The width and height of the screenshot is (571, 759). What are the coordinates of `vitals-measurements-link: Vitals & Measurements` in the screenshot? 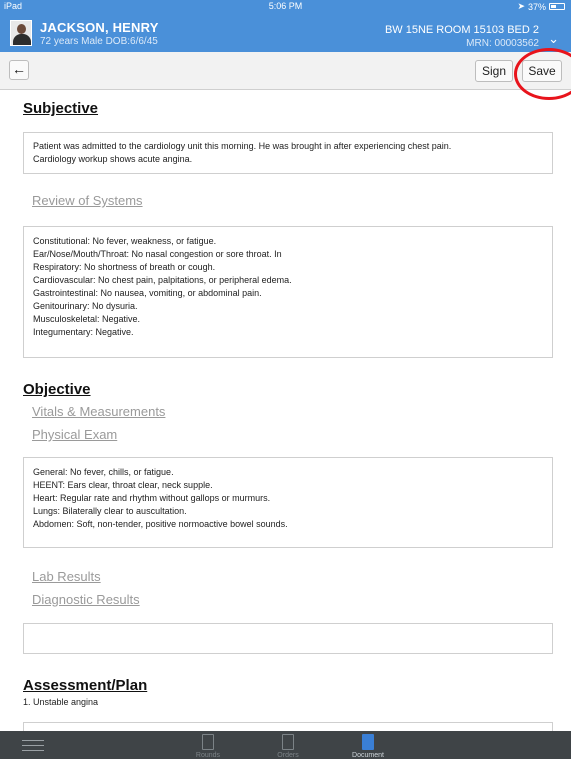 It's located at (98, 411).